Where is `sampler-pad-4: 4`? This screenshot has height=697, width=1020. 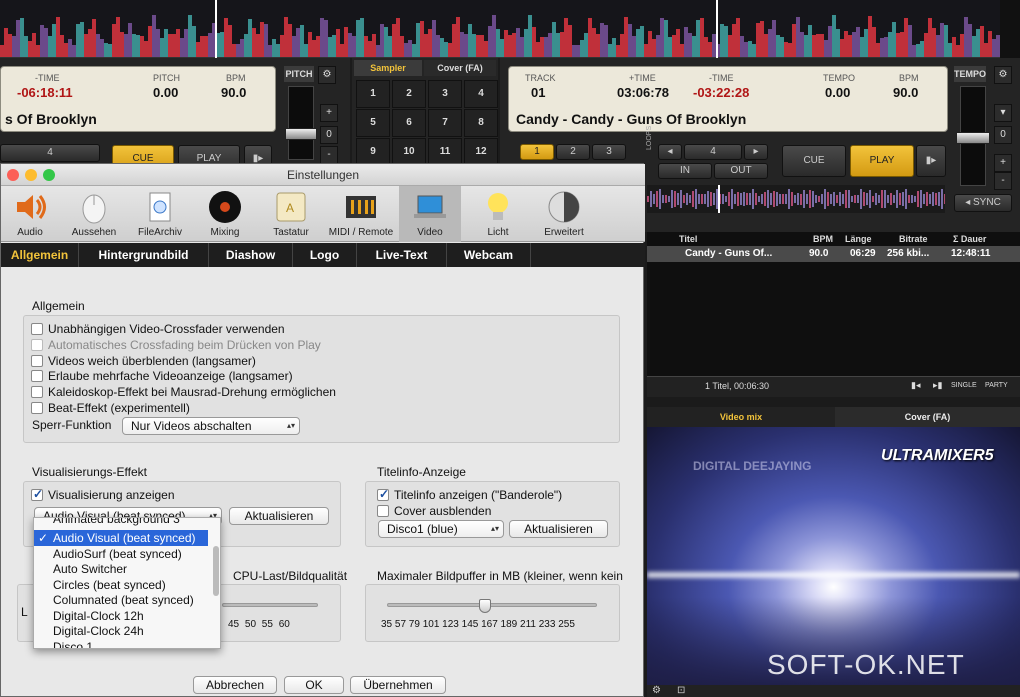 sampler-pad-4: 4 is located at coordinates (481, 94).